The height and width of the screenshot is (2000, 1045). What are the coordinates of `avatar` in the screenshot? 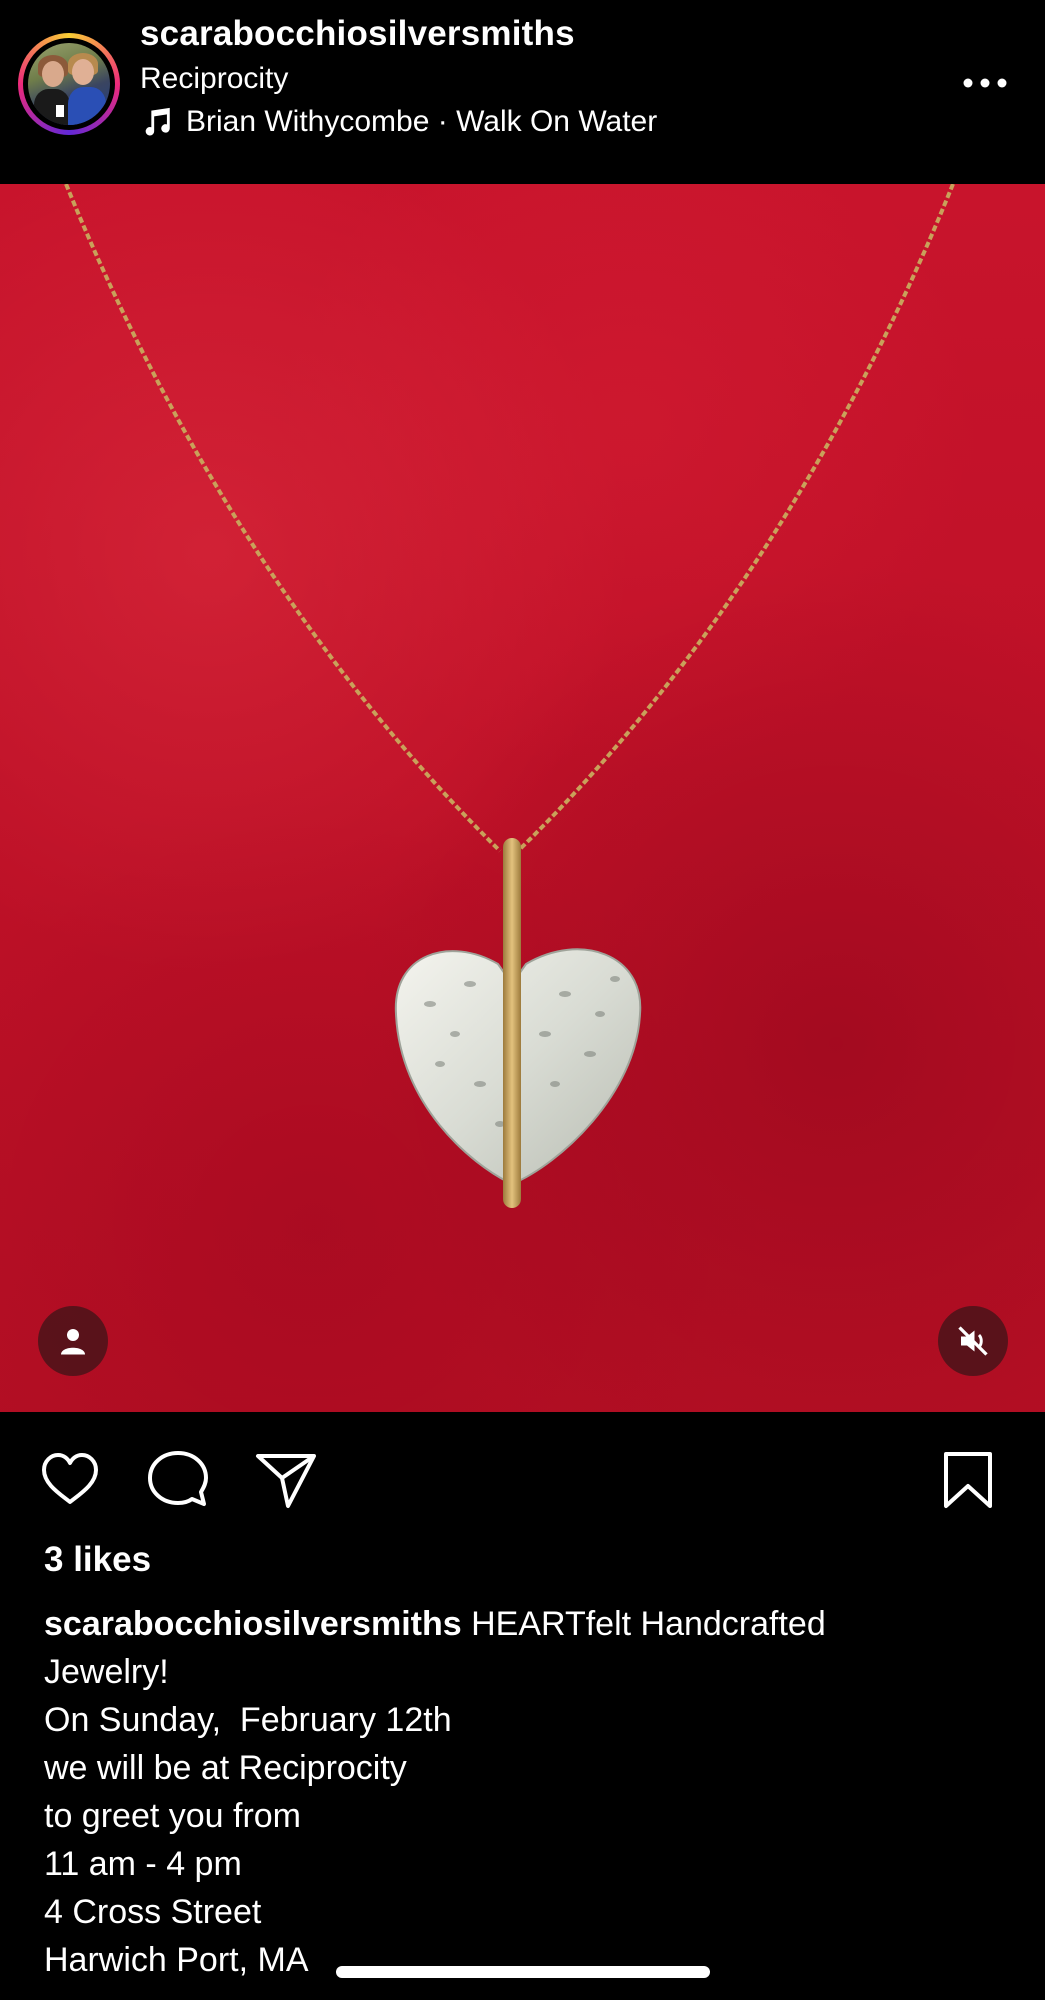 It's located at (69, 84).